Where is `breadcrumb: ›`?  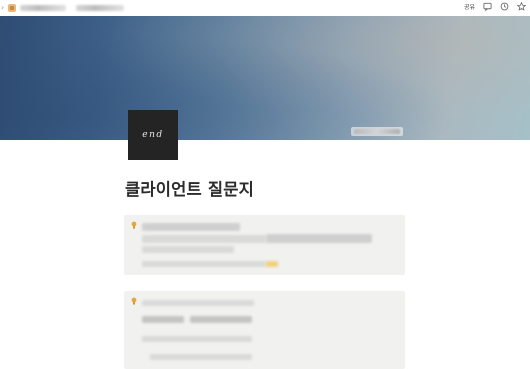
breadcrumb: › is located at coordinates (62, 7).